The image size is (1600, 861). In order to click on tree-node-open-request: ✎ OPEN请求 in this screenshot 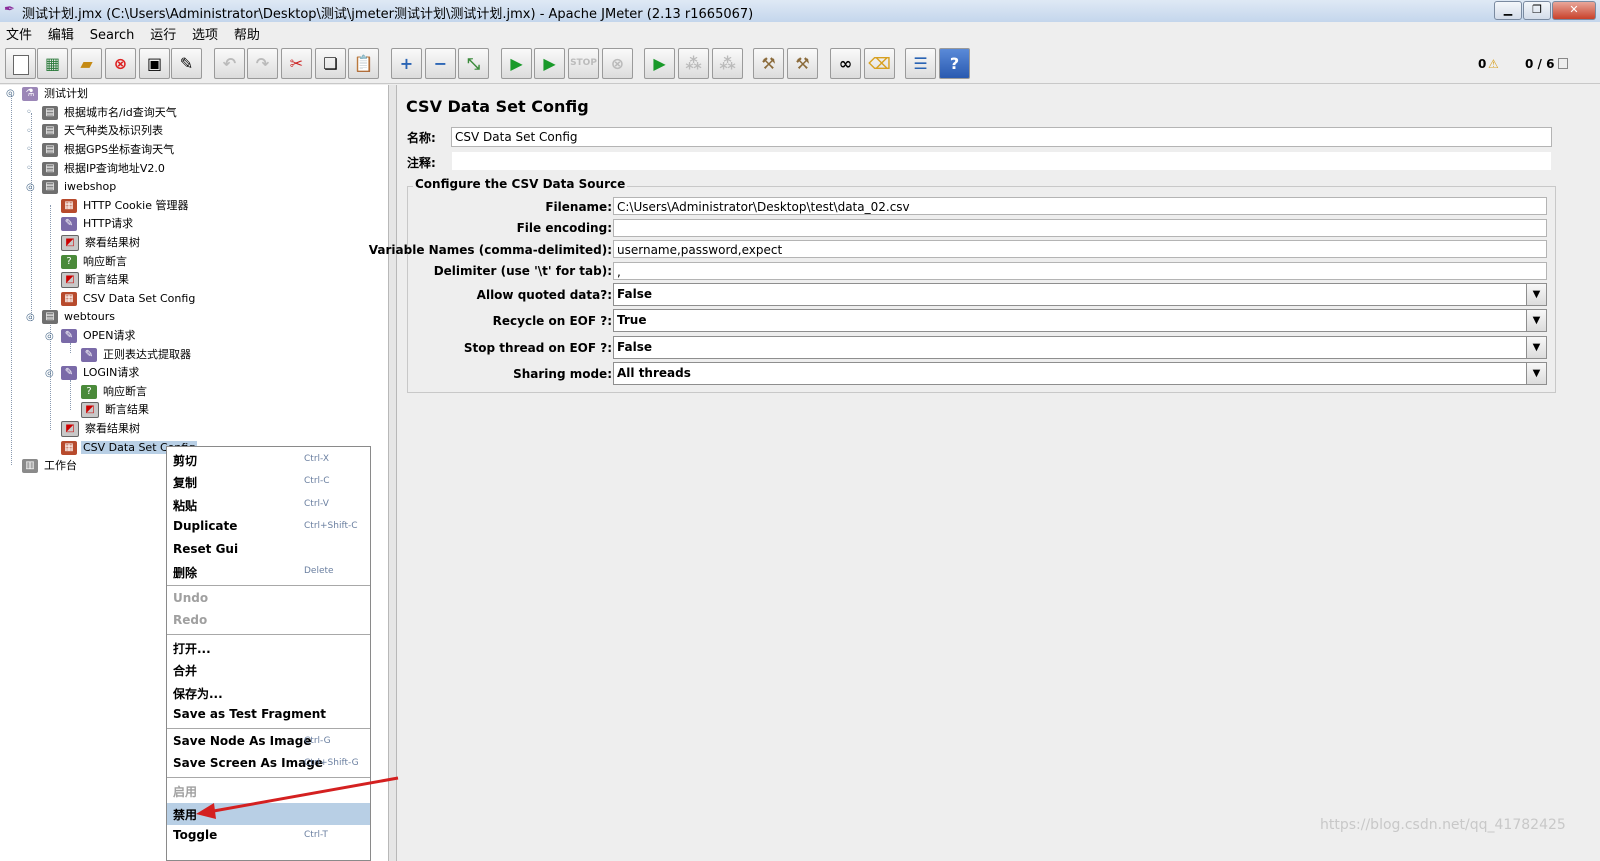, I will do `click(99, 336)`.